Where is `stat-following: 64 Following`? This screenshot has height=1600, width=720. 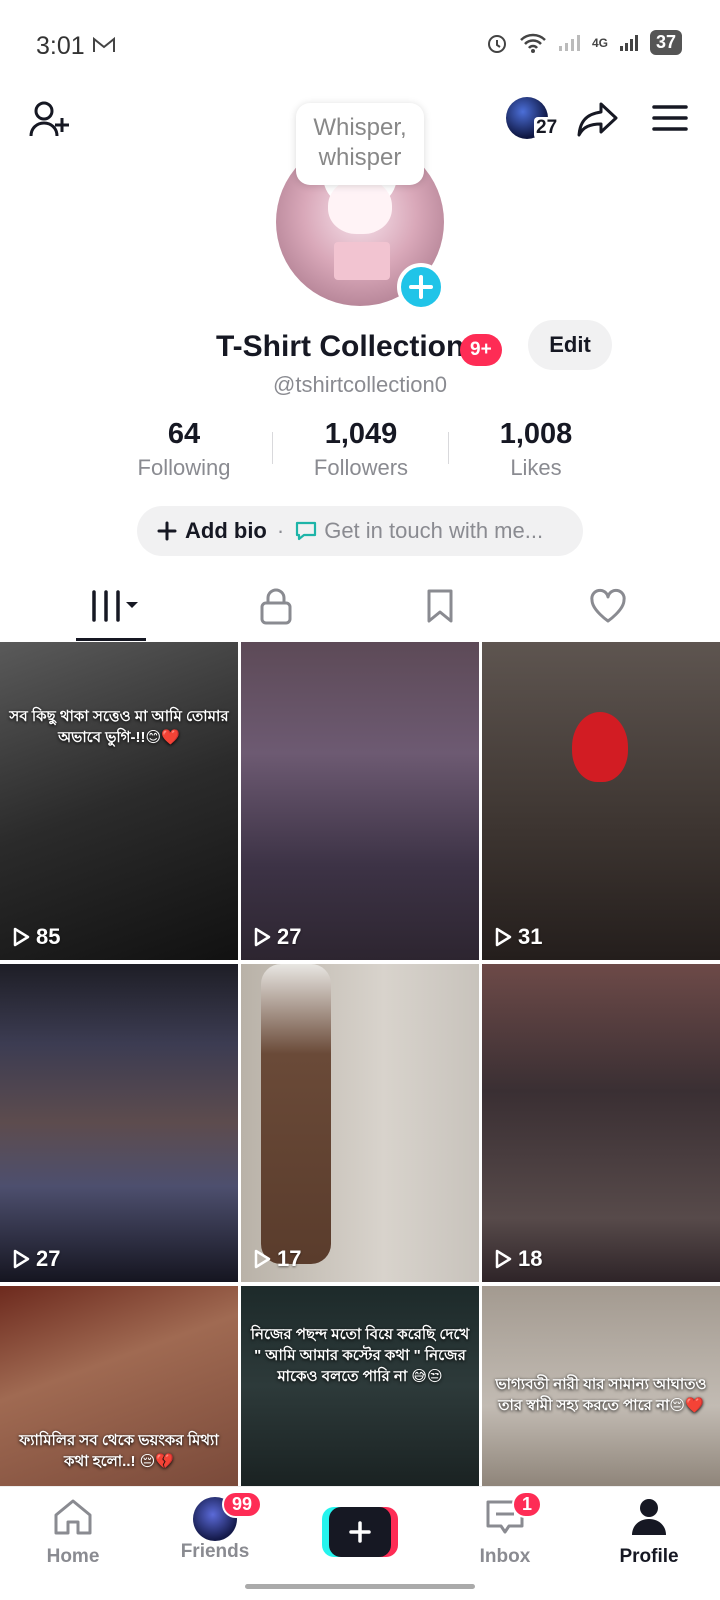 stat-following: 64 Following is located at coordinates (184, 449).